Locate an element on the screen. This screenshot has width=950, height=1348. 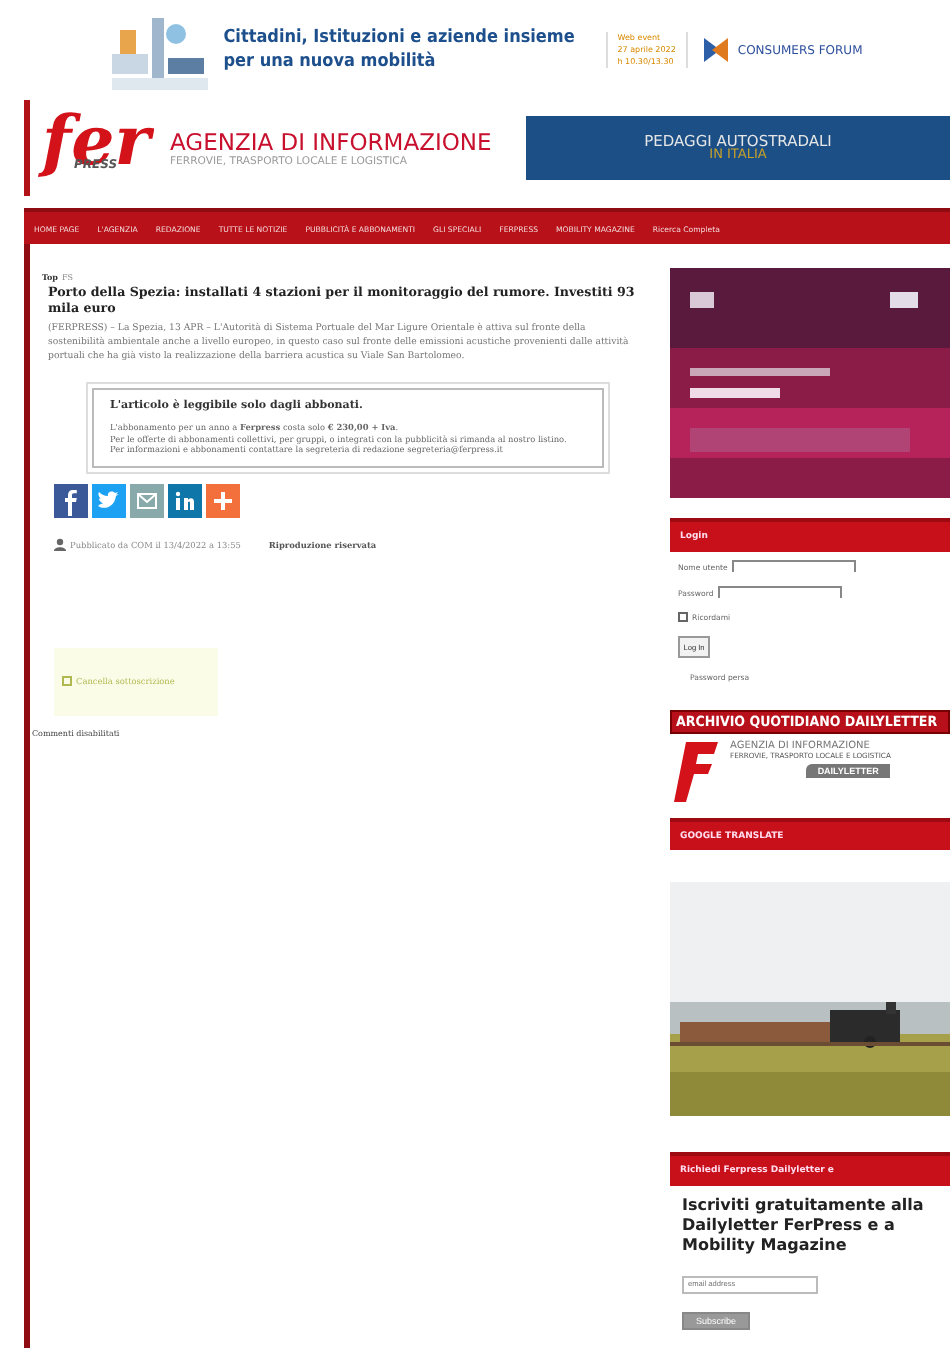
share-facebook-icon is located at coordinates (71, 500).